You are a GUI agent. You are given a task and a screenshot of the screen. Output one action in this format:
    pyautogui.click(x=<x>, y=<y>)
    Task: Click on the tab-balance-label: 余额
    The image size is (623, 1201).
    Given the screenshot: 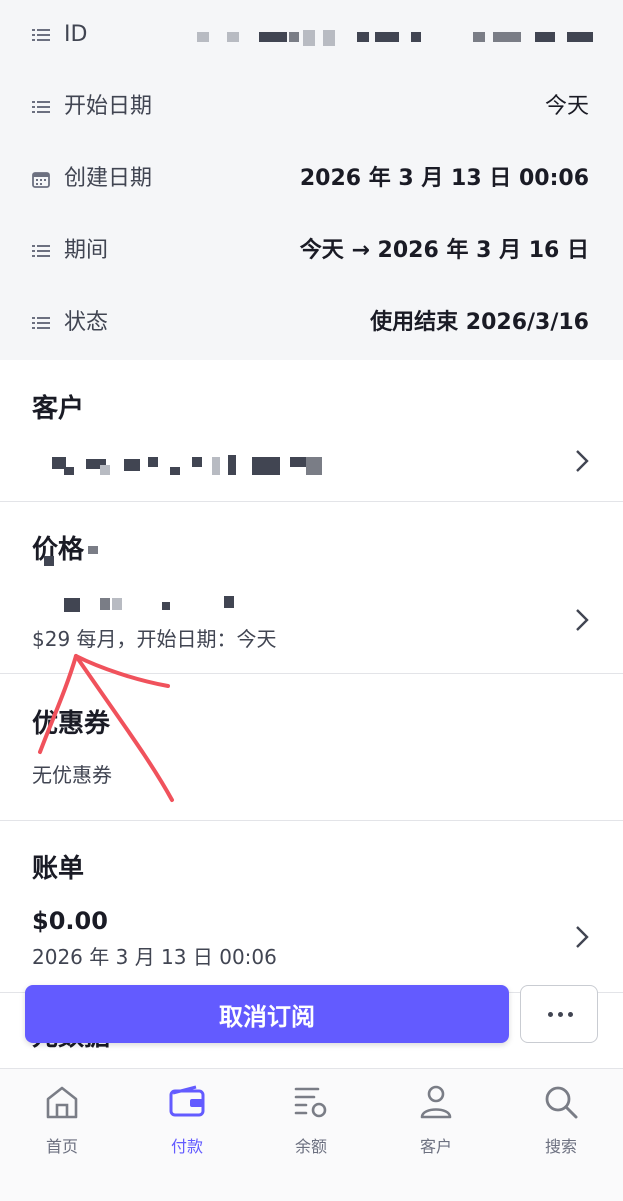 What is the action you would take?
    pyautogui.click(x=310, y=1146)
    